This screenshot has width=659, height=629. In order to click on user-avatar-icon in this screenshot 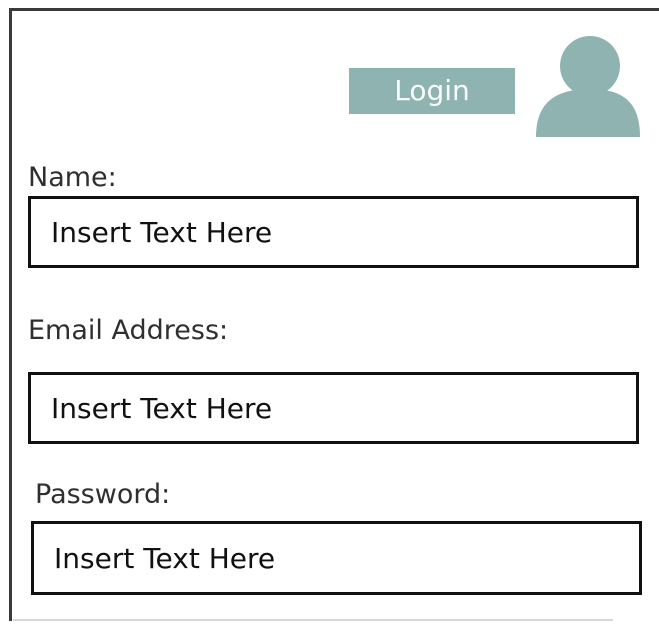, I will do `click(588, 86)`.